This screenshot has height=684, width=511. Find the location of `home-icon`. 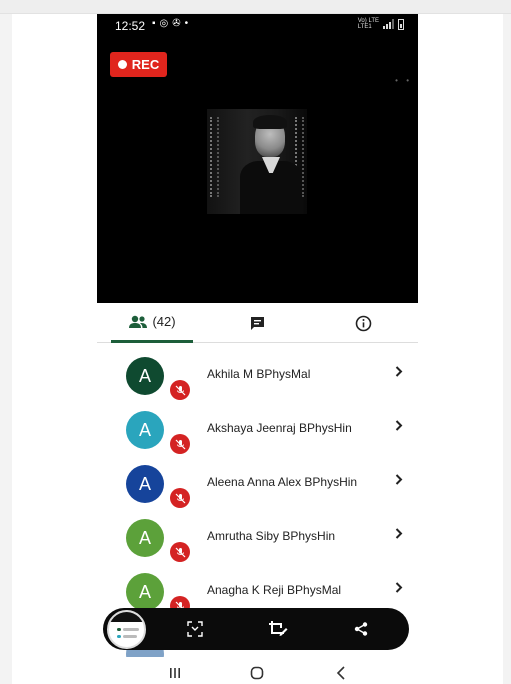

home-icon is located at coordinates (257, 673).